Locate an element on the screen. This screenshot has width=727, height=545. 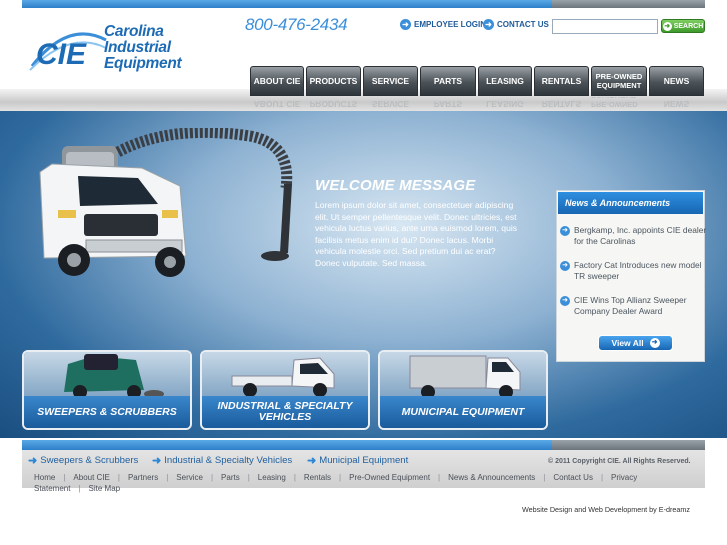
footer-link-label: Industrial & Specialty Vehicles is located at coordinates (228, 460).